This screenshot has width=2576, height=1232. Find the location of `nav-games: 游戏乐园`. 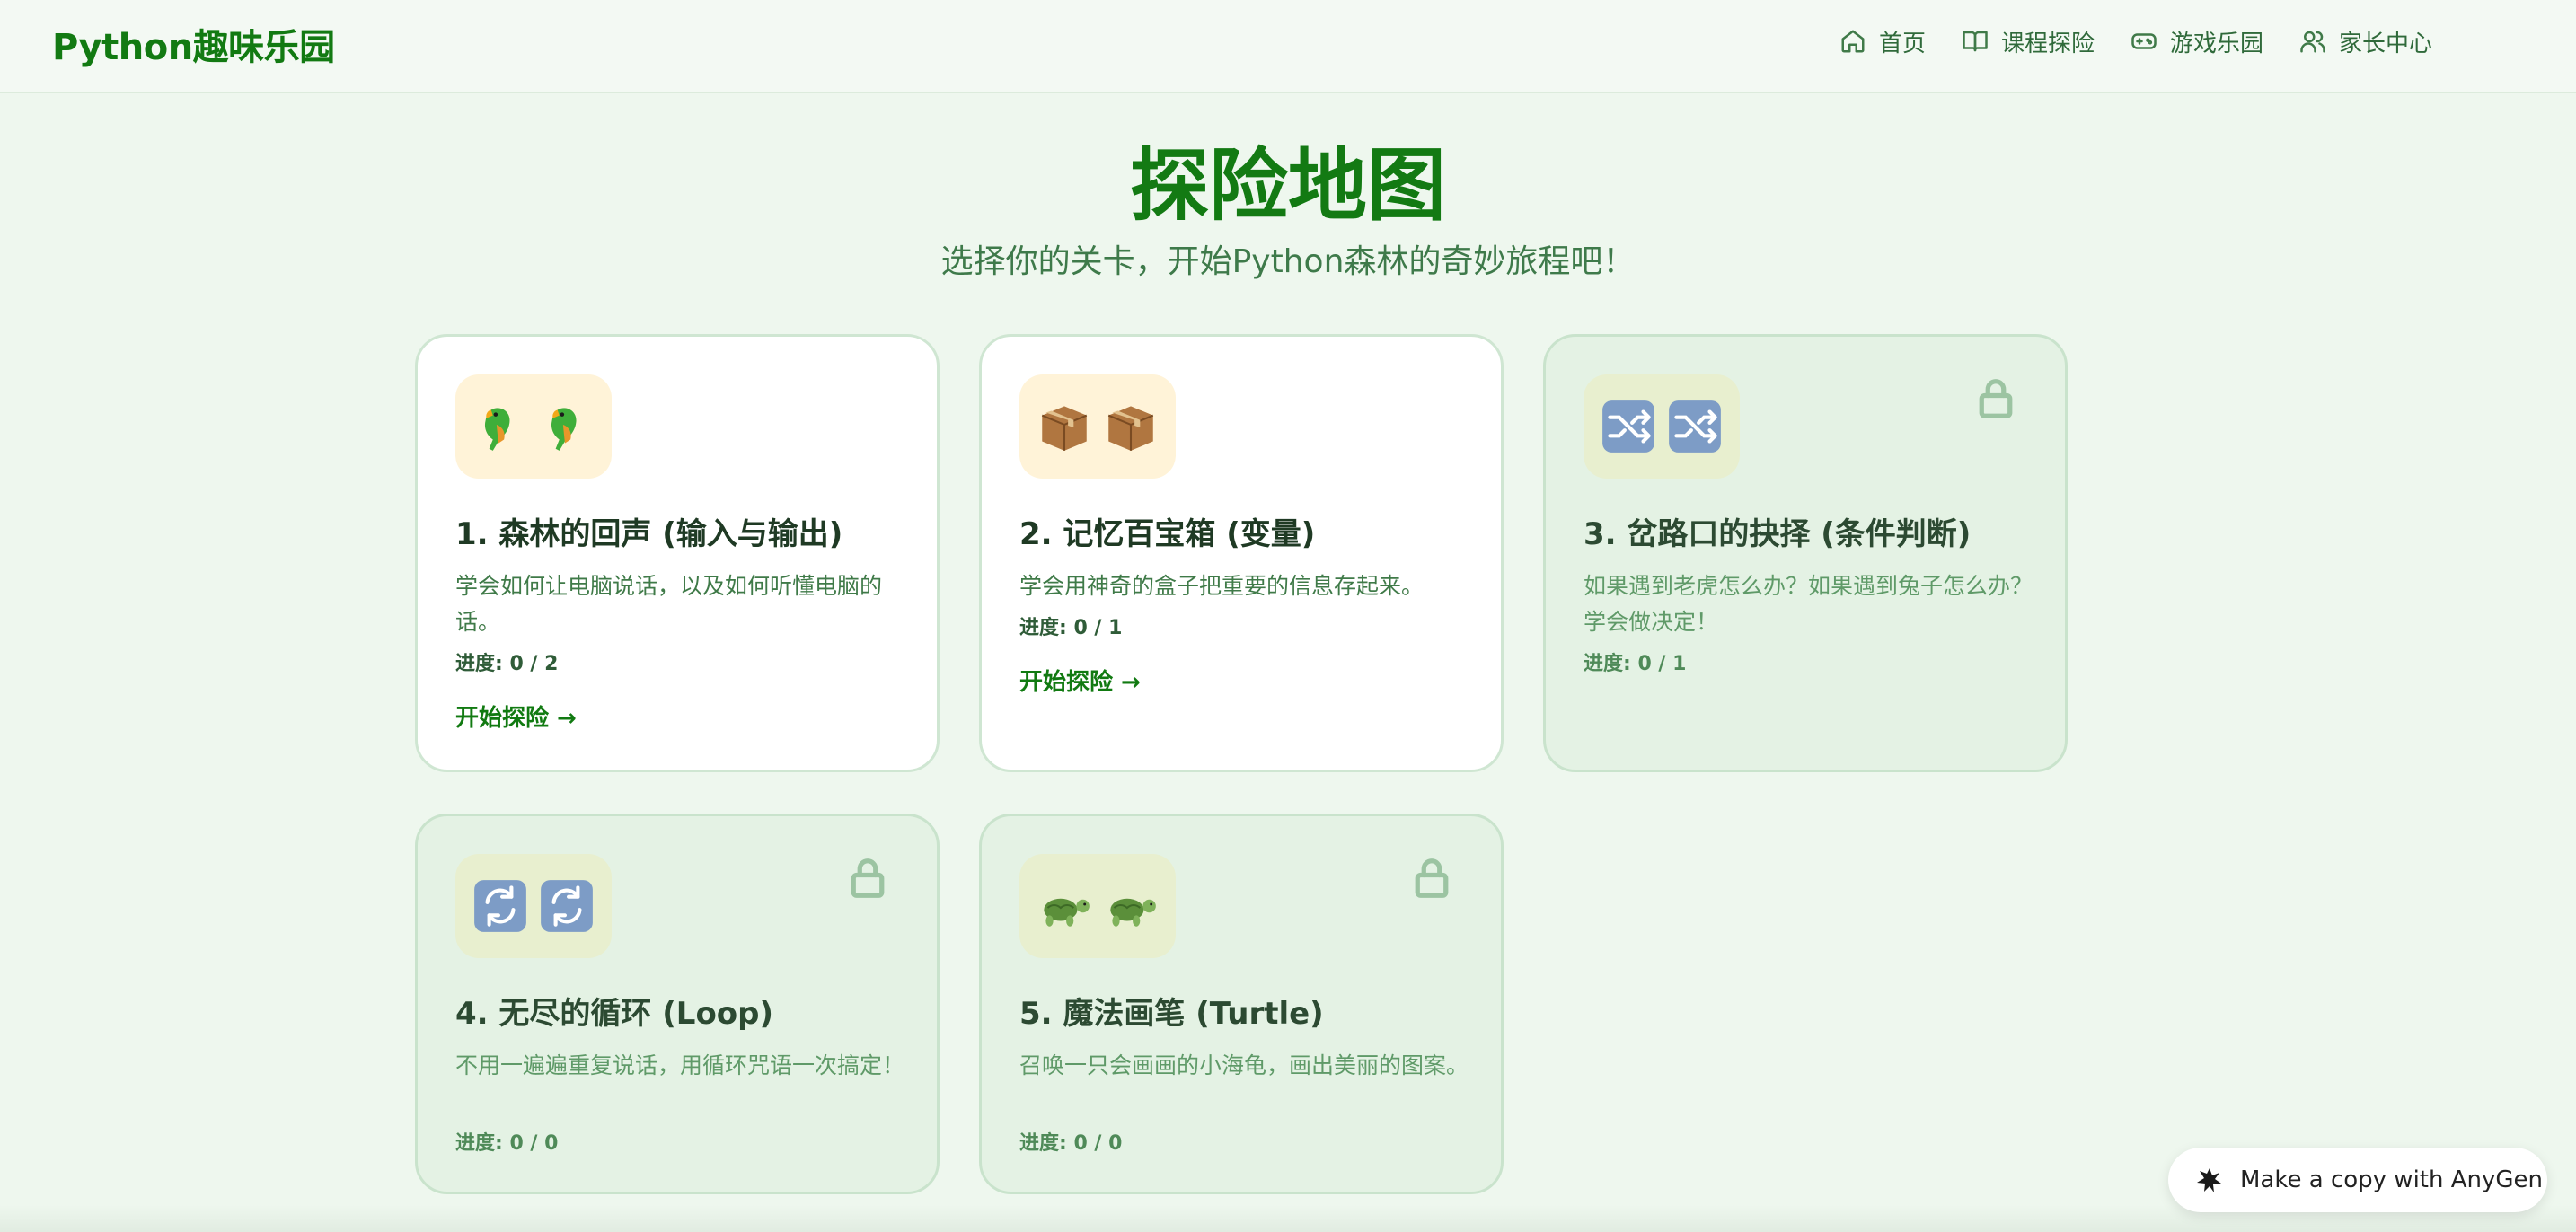

nav-games: 游戏乐园 is located at coordinates (2196, 41).